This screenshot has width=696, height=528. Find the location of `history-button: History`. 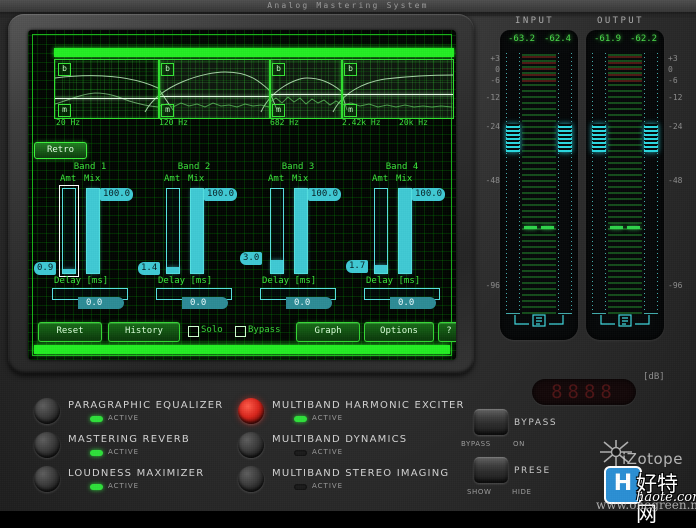

history-button: History is located at coordinates (144, 332).